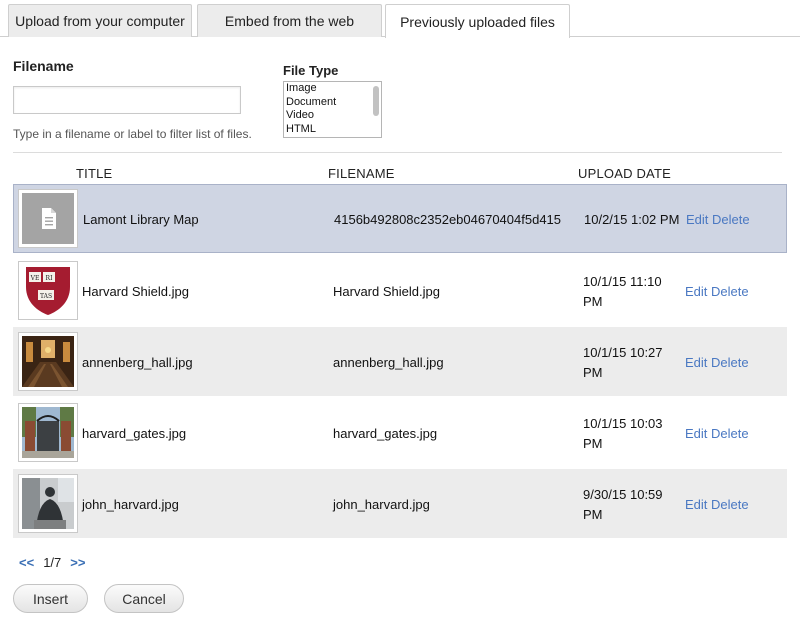  Describe the element at coordinates (332, 103) in the screenshot. I see `filetype-option-document: Document` at that location.